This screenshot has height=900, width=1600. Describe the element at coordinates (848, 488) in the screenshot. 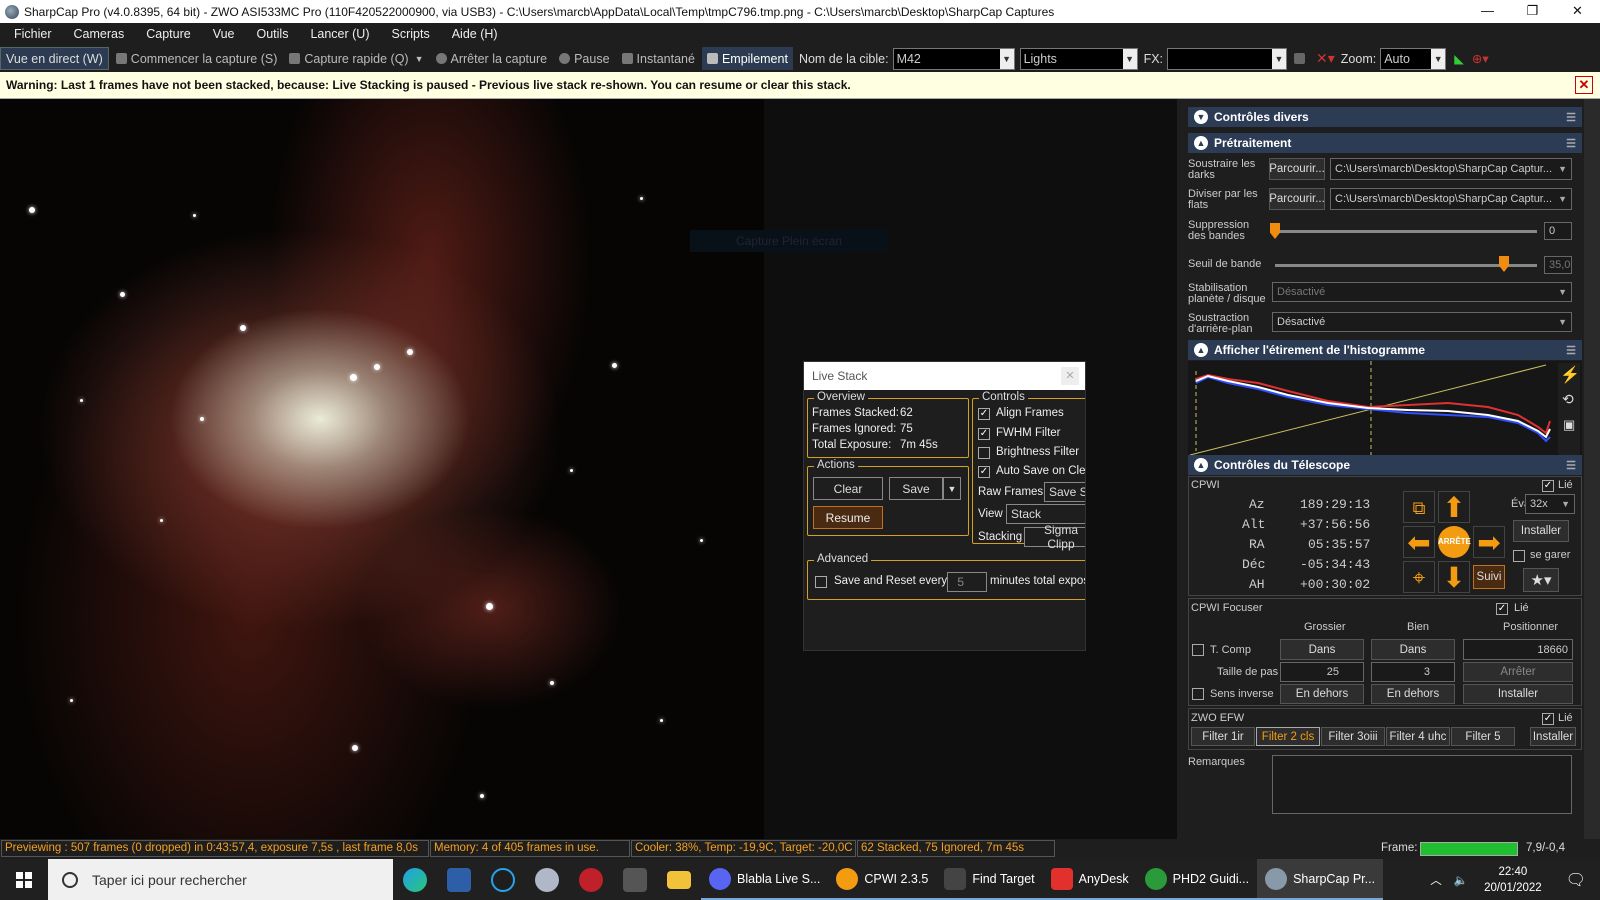

I see `clear-button: Clear` at that location.